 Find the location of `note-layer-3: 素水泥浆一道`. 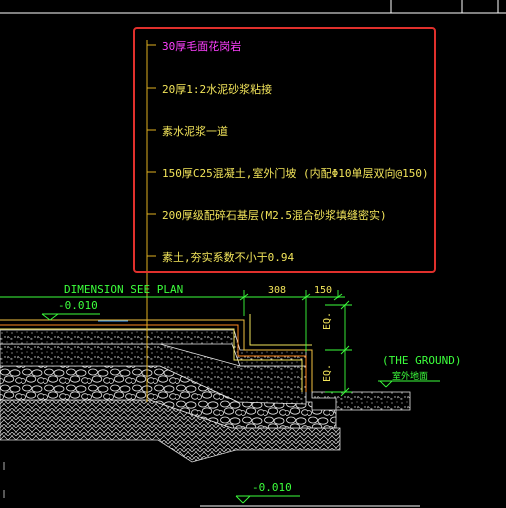

note-layer-3: 素水泥浆一道 is located at coordinates (195, 131).